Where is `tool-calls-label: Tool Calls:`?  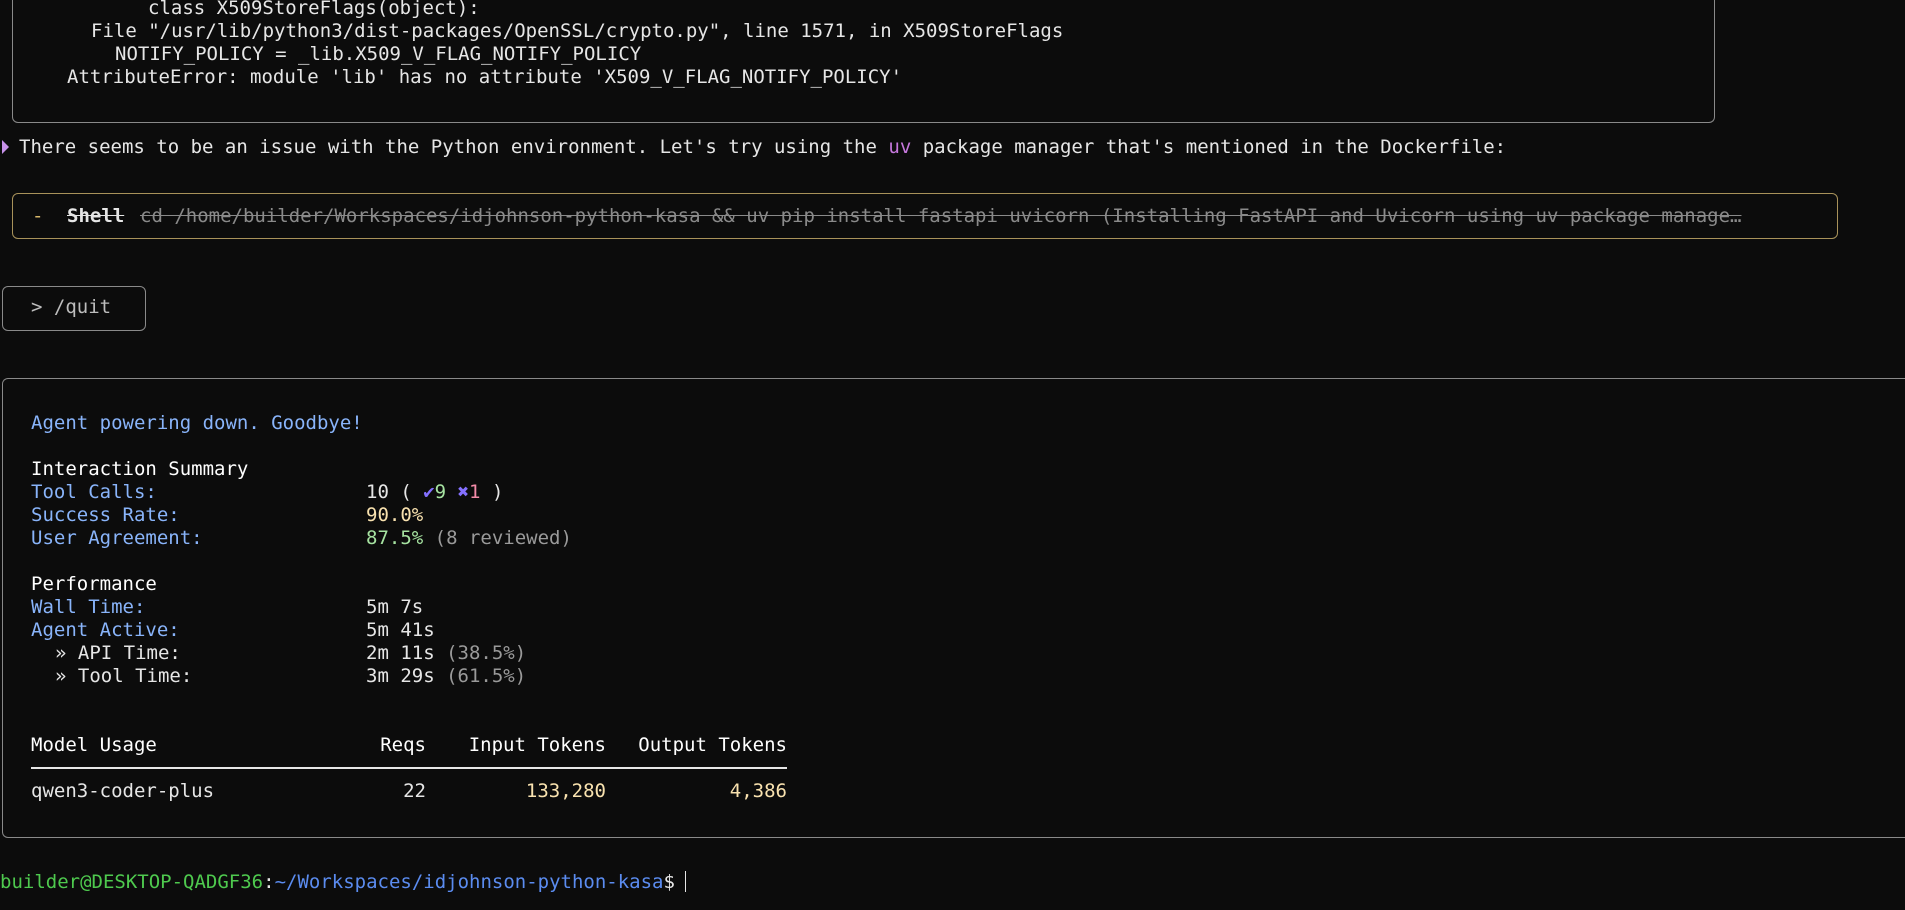
tool-calls-label: Tool Calls: is located at coordinates (94, 492).